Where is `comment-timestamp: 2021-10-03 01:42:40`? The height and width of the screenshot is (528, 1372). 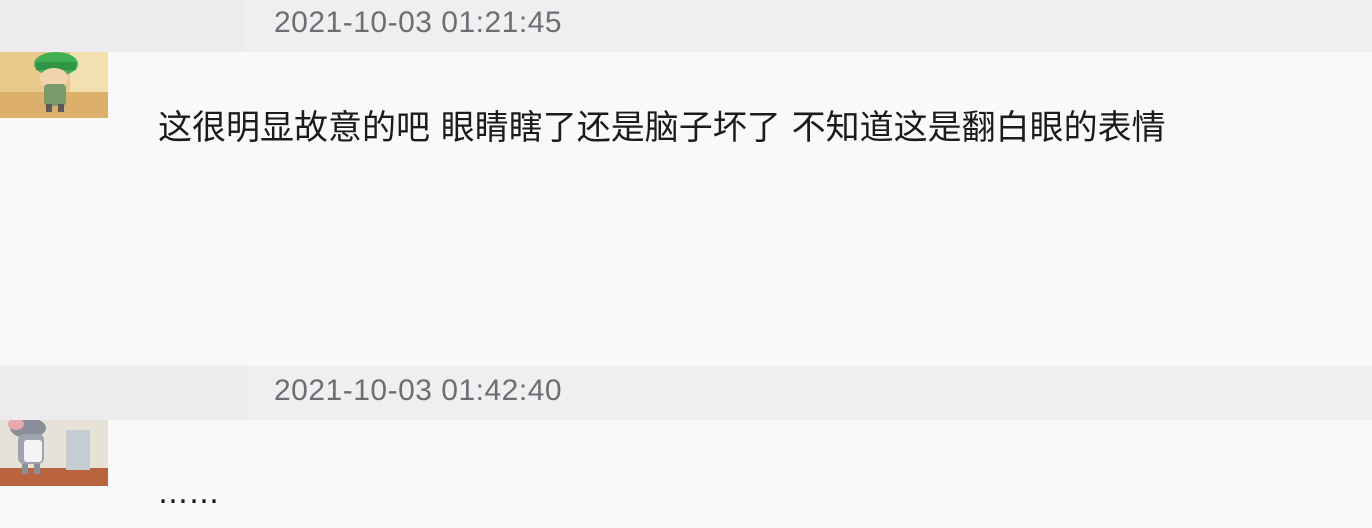 comment-timestamp: 2021-10-03 01:42:40 is located at coordinates (418, 390).